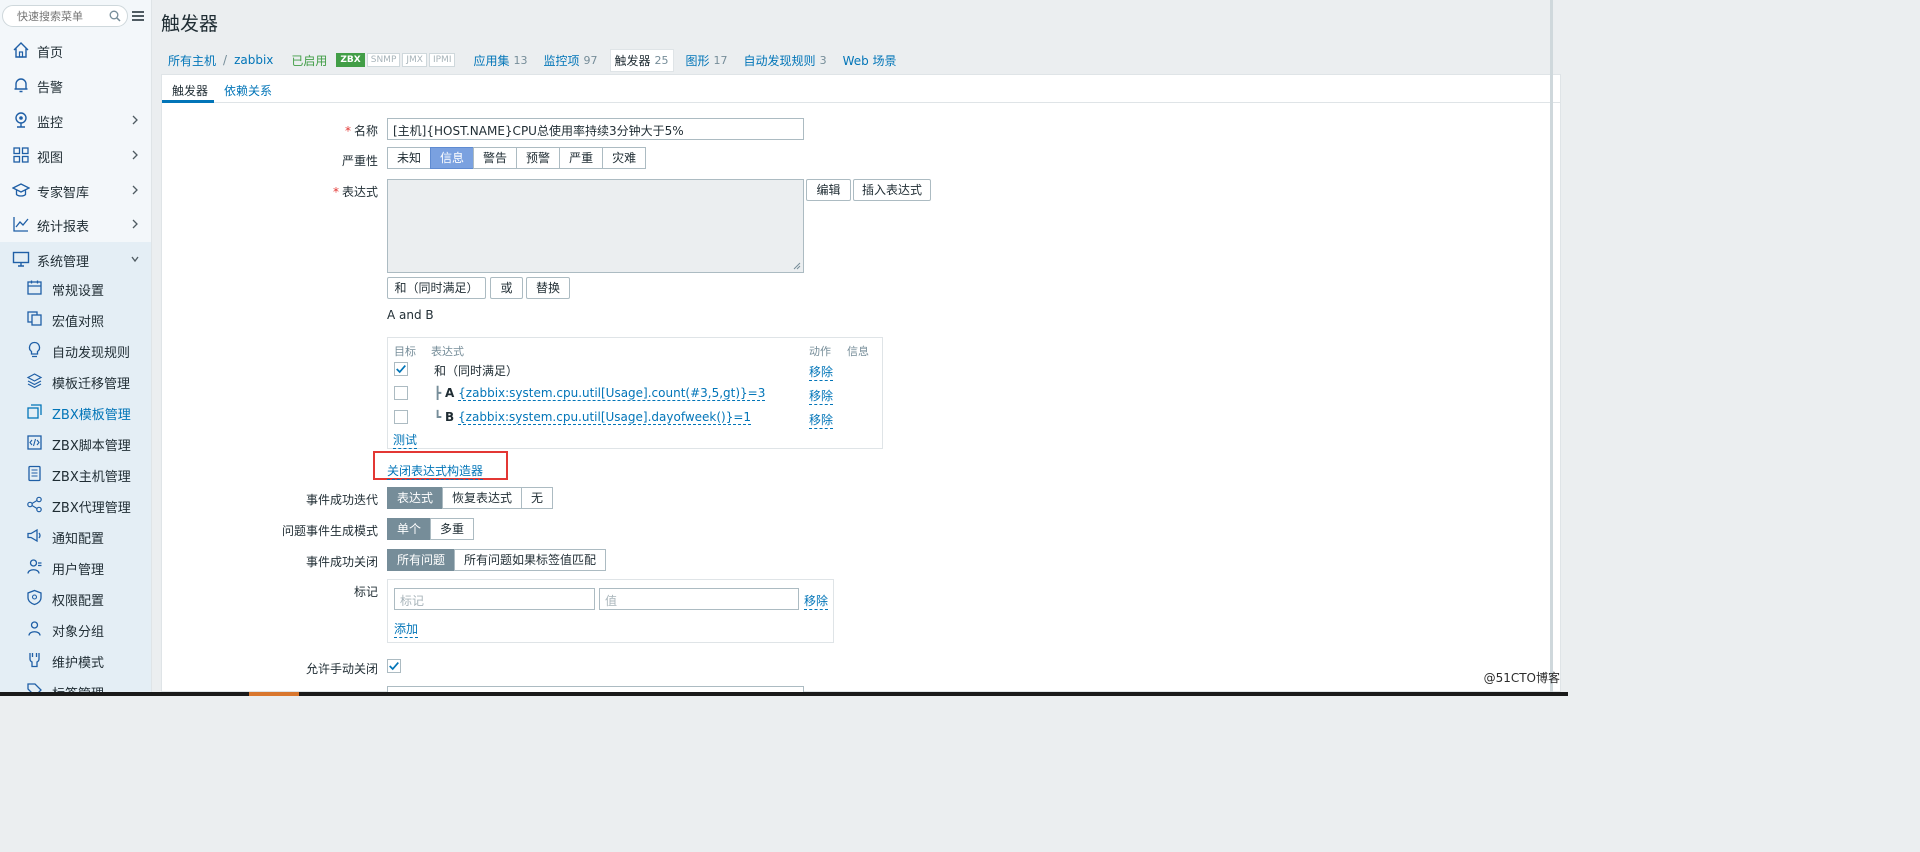  What do you see at coordinates (75, 259) in the screenshot?
I see `sidebar-item-system-admin: 系统管理` at bounding box center [75, 259].